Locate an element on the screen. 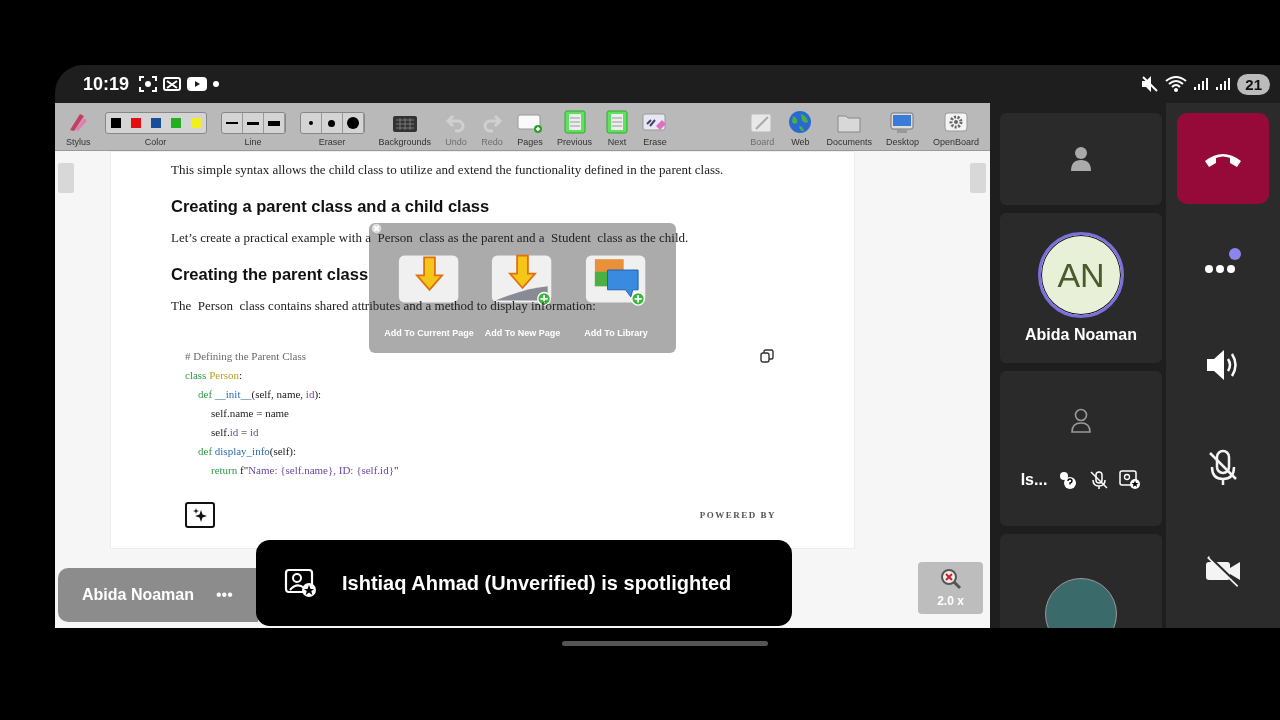 This screenshot has height=720, width=1280. toolbar-button: Backgrounds is located at coordinates (405, 126).